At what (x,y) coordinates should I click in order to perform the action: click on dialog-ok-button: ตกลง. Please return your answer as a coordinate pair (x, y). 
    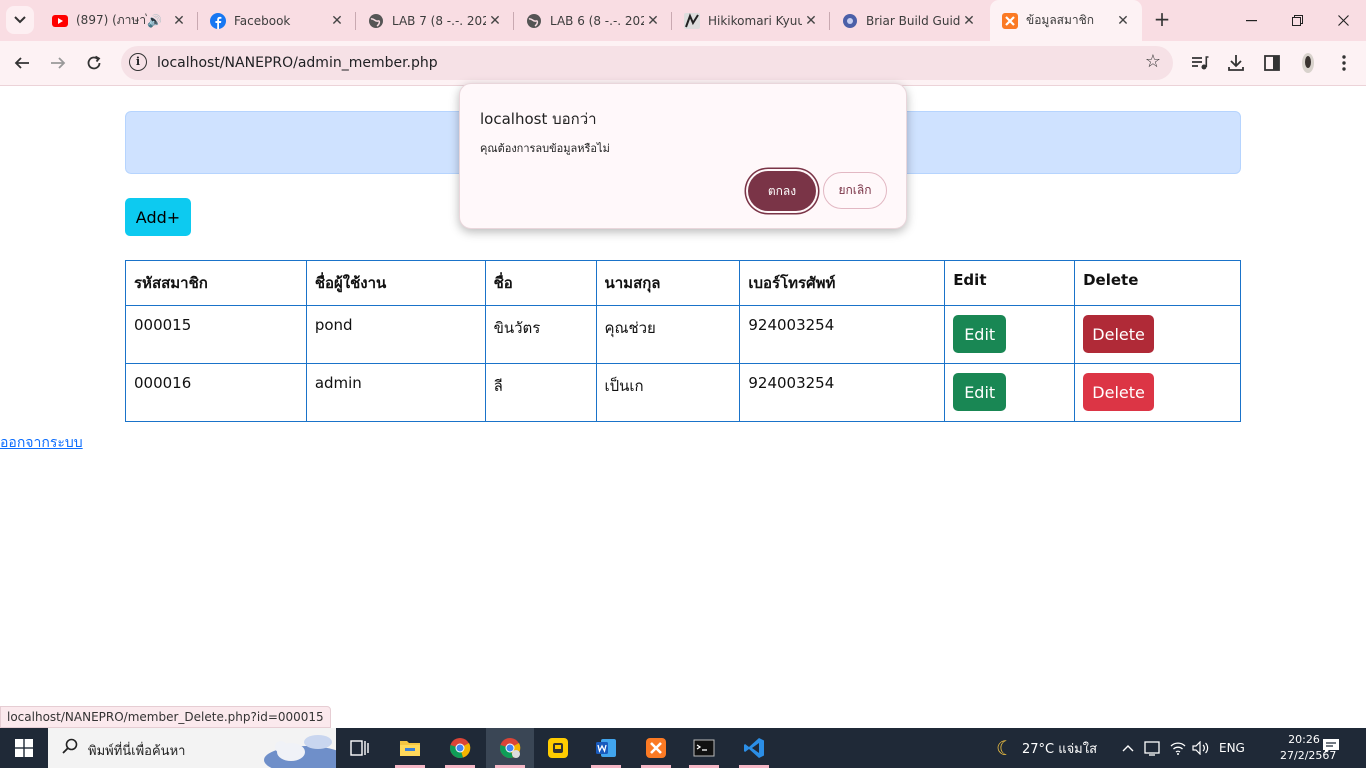
    Looking at the image, I should click on (782, 191).